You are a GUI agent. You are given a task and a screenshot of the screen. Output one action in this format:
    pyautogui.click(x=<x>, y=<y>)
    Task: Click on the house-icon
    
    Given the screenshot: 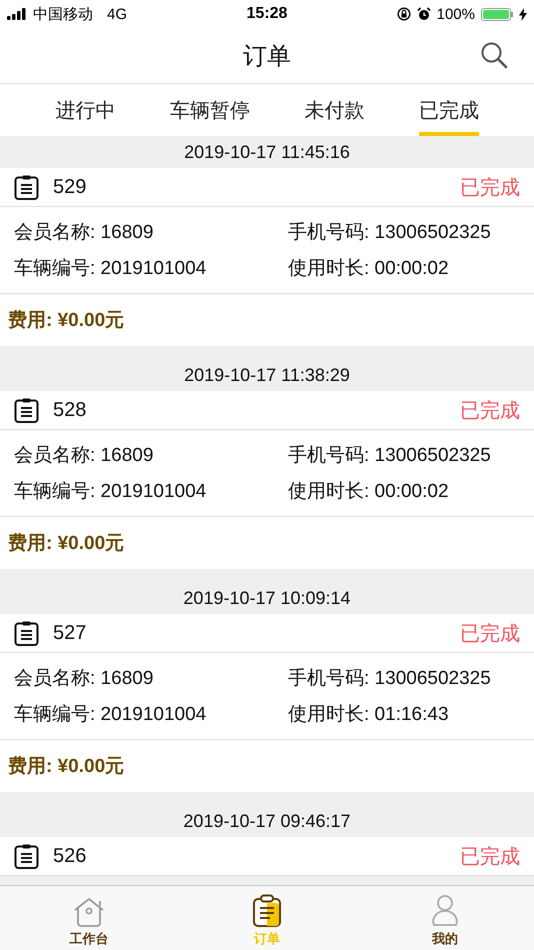 What is the action you would take?
    pyautogui.click(x=89, y=912)
    